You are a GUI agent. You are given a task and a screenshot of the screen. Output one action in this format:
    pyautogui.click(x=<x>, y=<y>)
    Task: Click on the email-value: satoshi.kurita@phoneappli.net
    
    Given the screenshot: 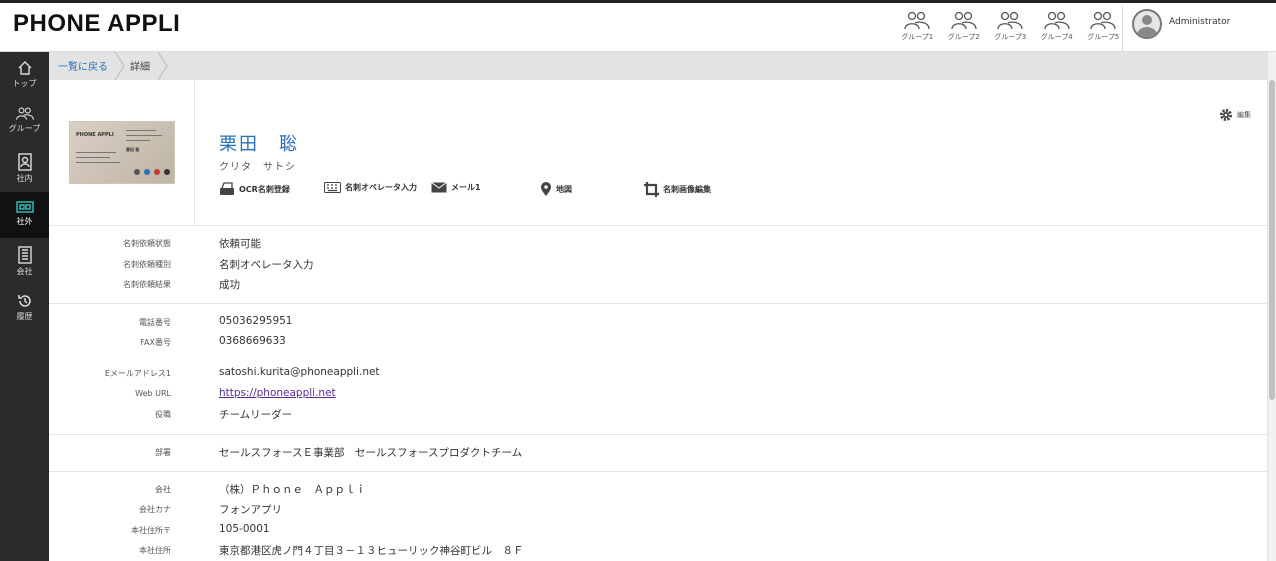 What is the action you would take?
    pyautogui.click(x=299, y=372)
    